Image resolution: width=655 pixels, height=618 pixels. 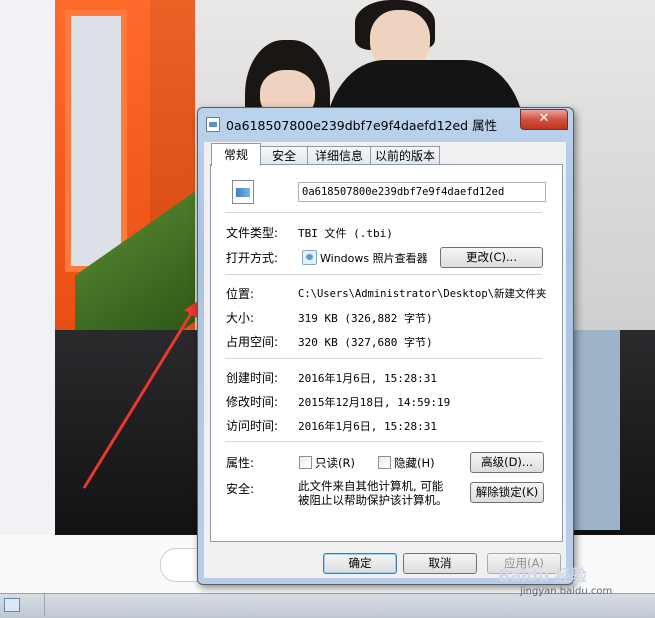 What do you see at coordinates (240, 318) in the screenshot?
I see `size-label: 大小:` at bounding box center [240, 318].